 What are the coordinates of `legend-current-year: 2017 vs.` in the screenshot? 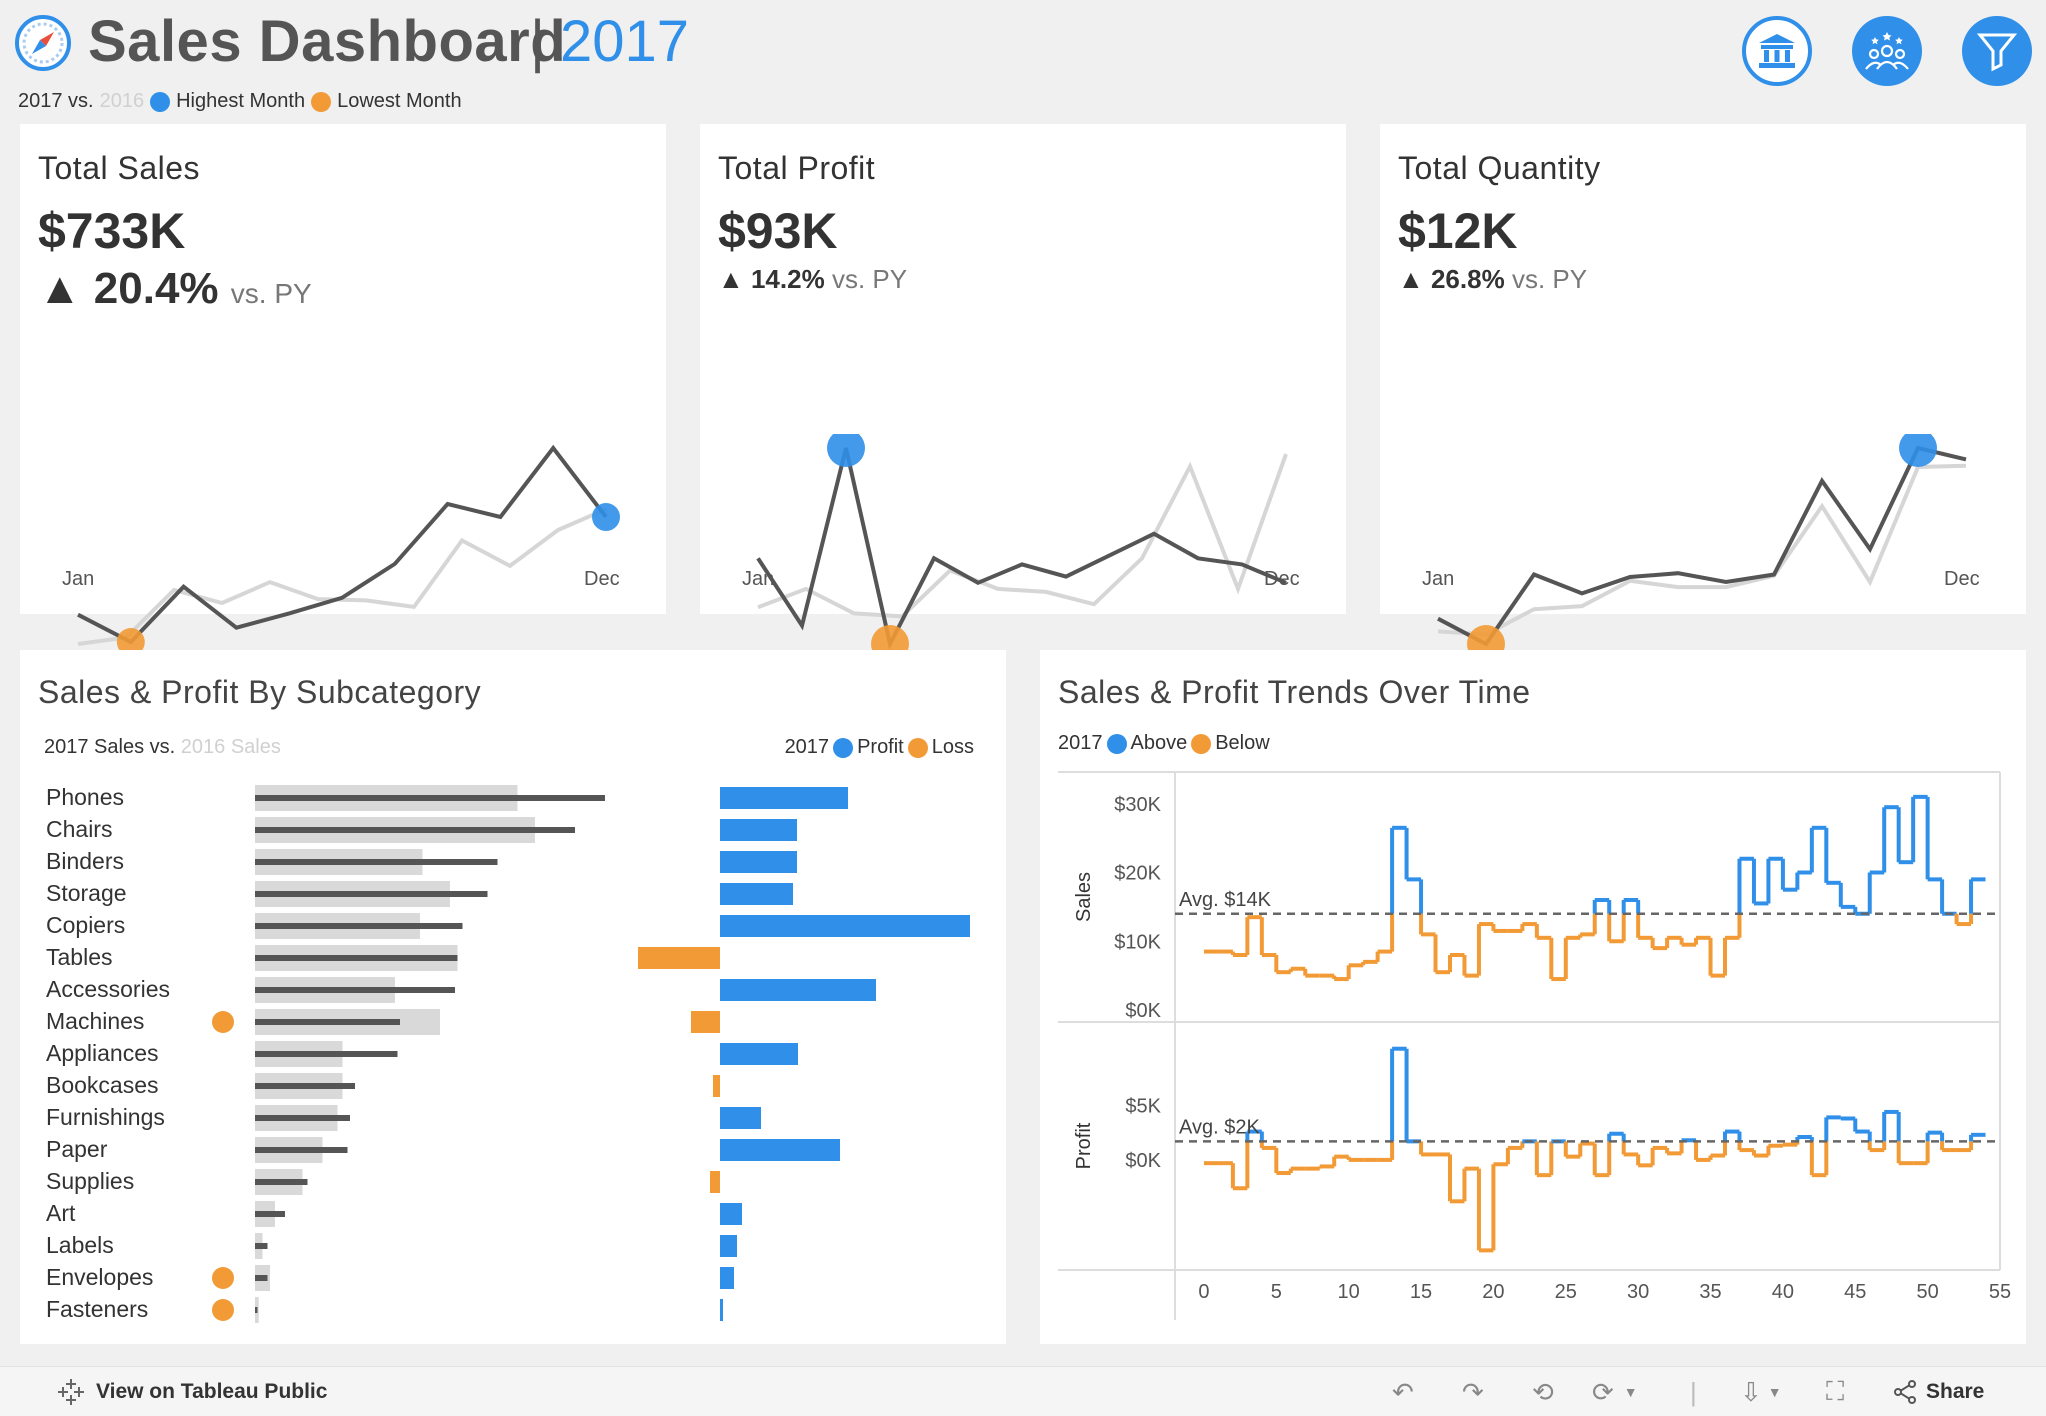 It's located at (56, 101).